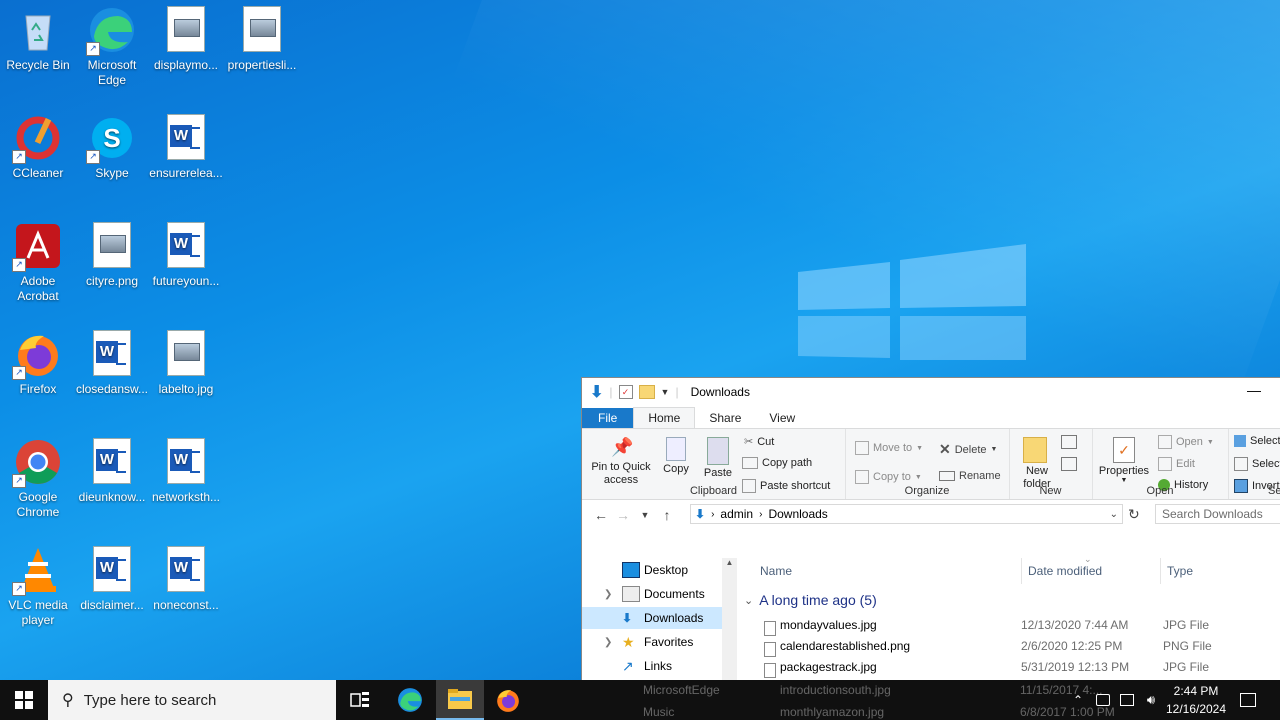 The width and height of the screenshot is (1280, 720). Describe the element at coordinates (725, 418) in the screenshot. I see `tab-share: Share` at that location.